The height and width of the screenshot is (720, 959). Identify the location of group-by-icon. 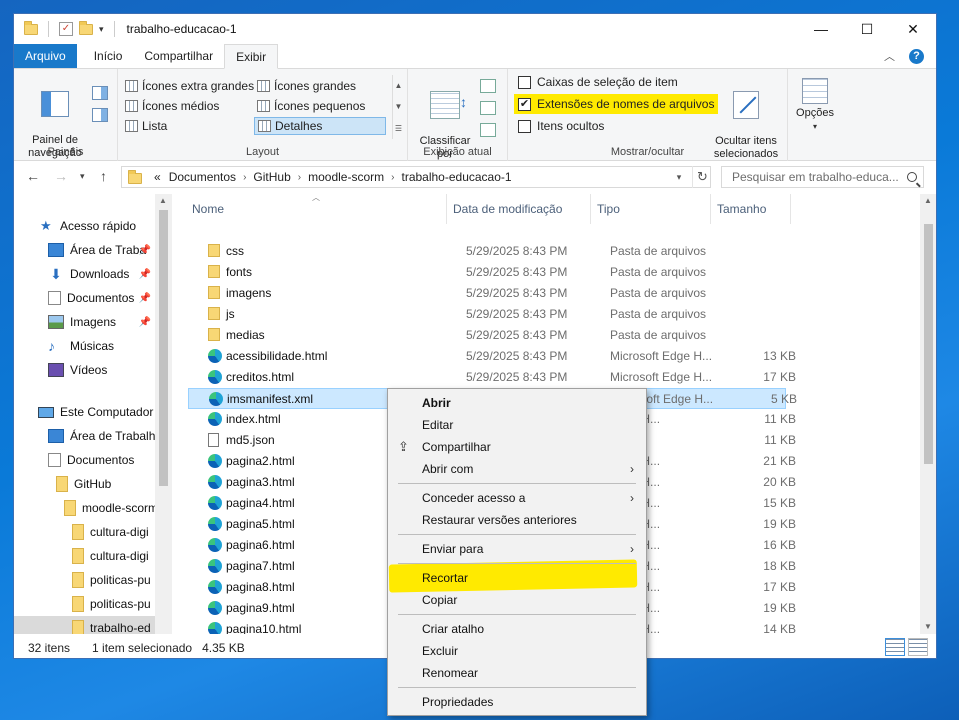
(488, 86).